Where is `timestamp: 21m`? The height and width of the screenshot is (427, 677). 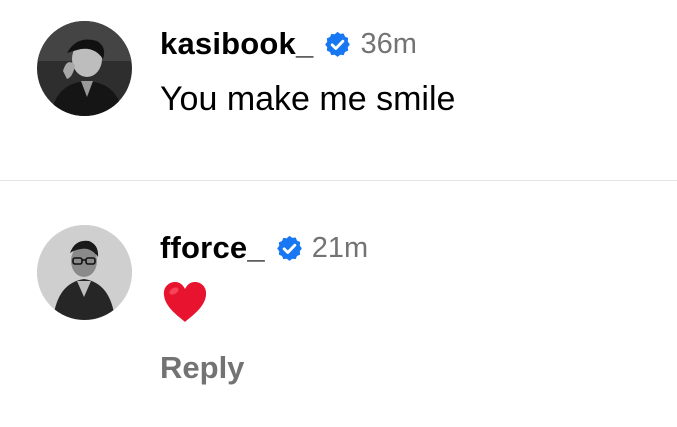 timestamp: 21m is located at coordinates (340, 247).